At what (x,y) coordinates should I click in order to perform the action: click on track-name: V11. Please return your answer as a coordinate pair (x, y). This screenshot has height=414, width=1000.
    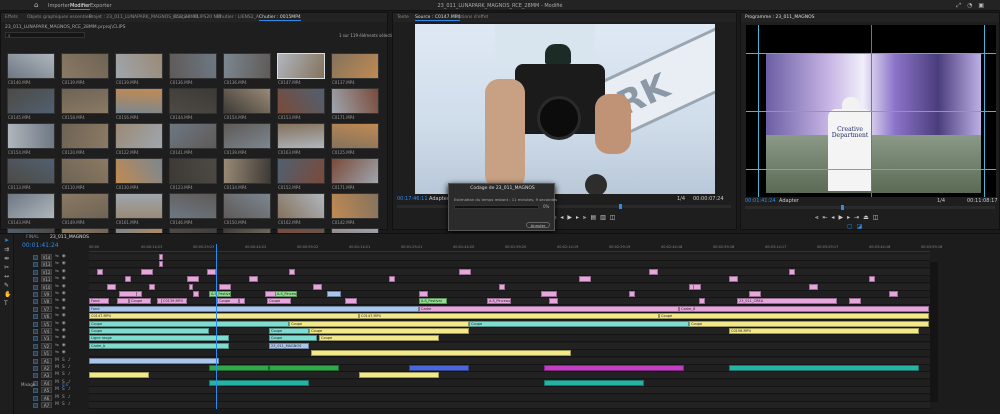
    Looking at the image, I should click on (46, 279).